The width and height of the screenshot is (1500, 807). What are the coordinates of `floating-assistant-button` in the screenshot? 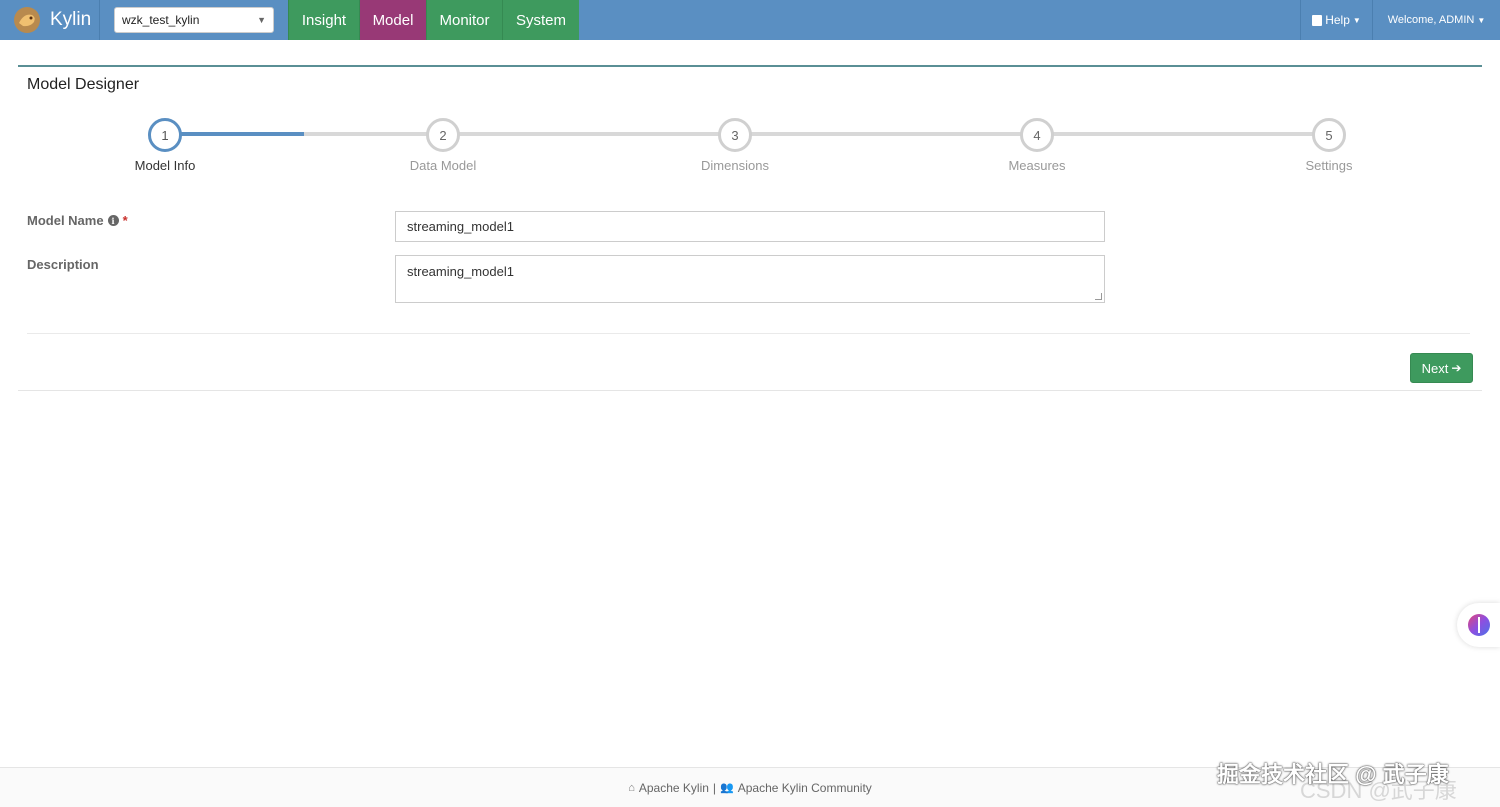 It's located at (1478, 625).